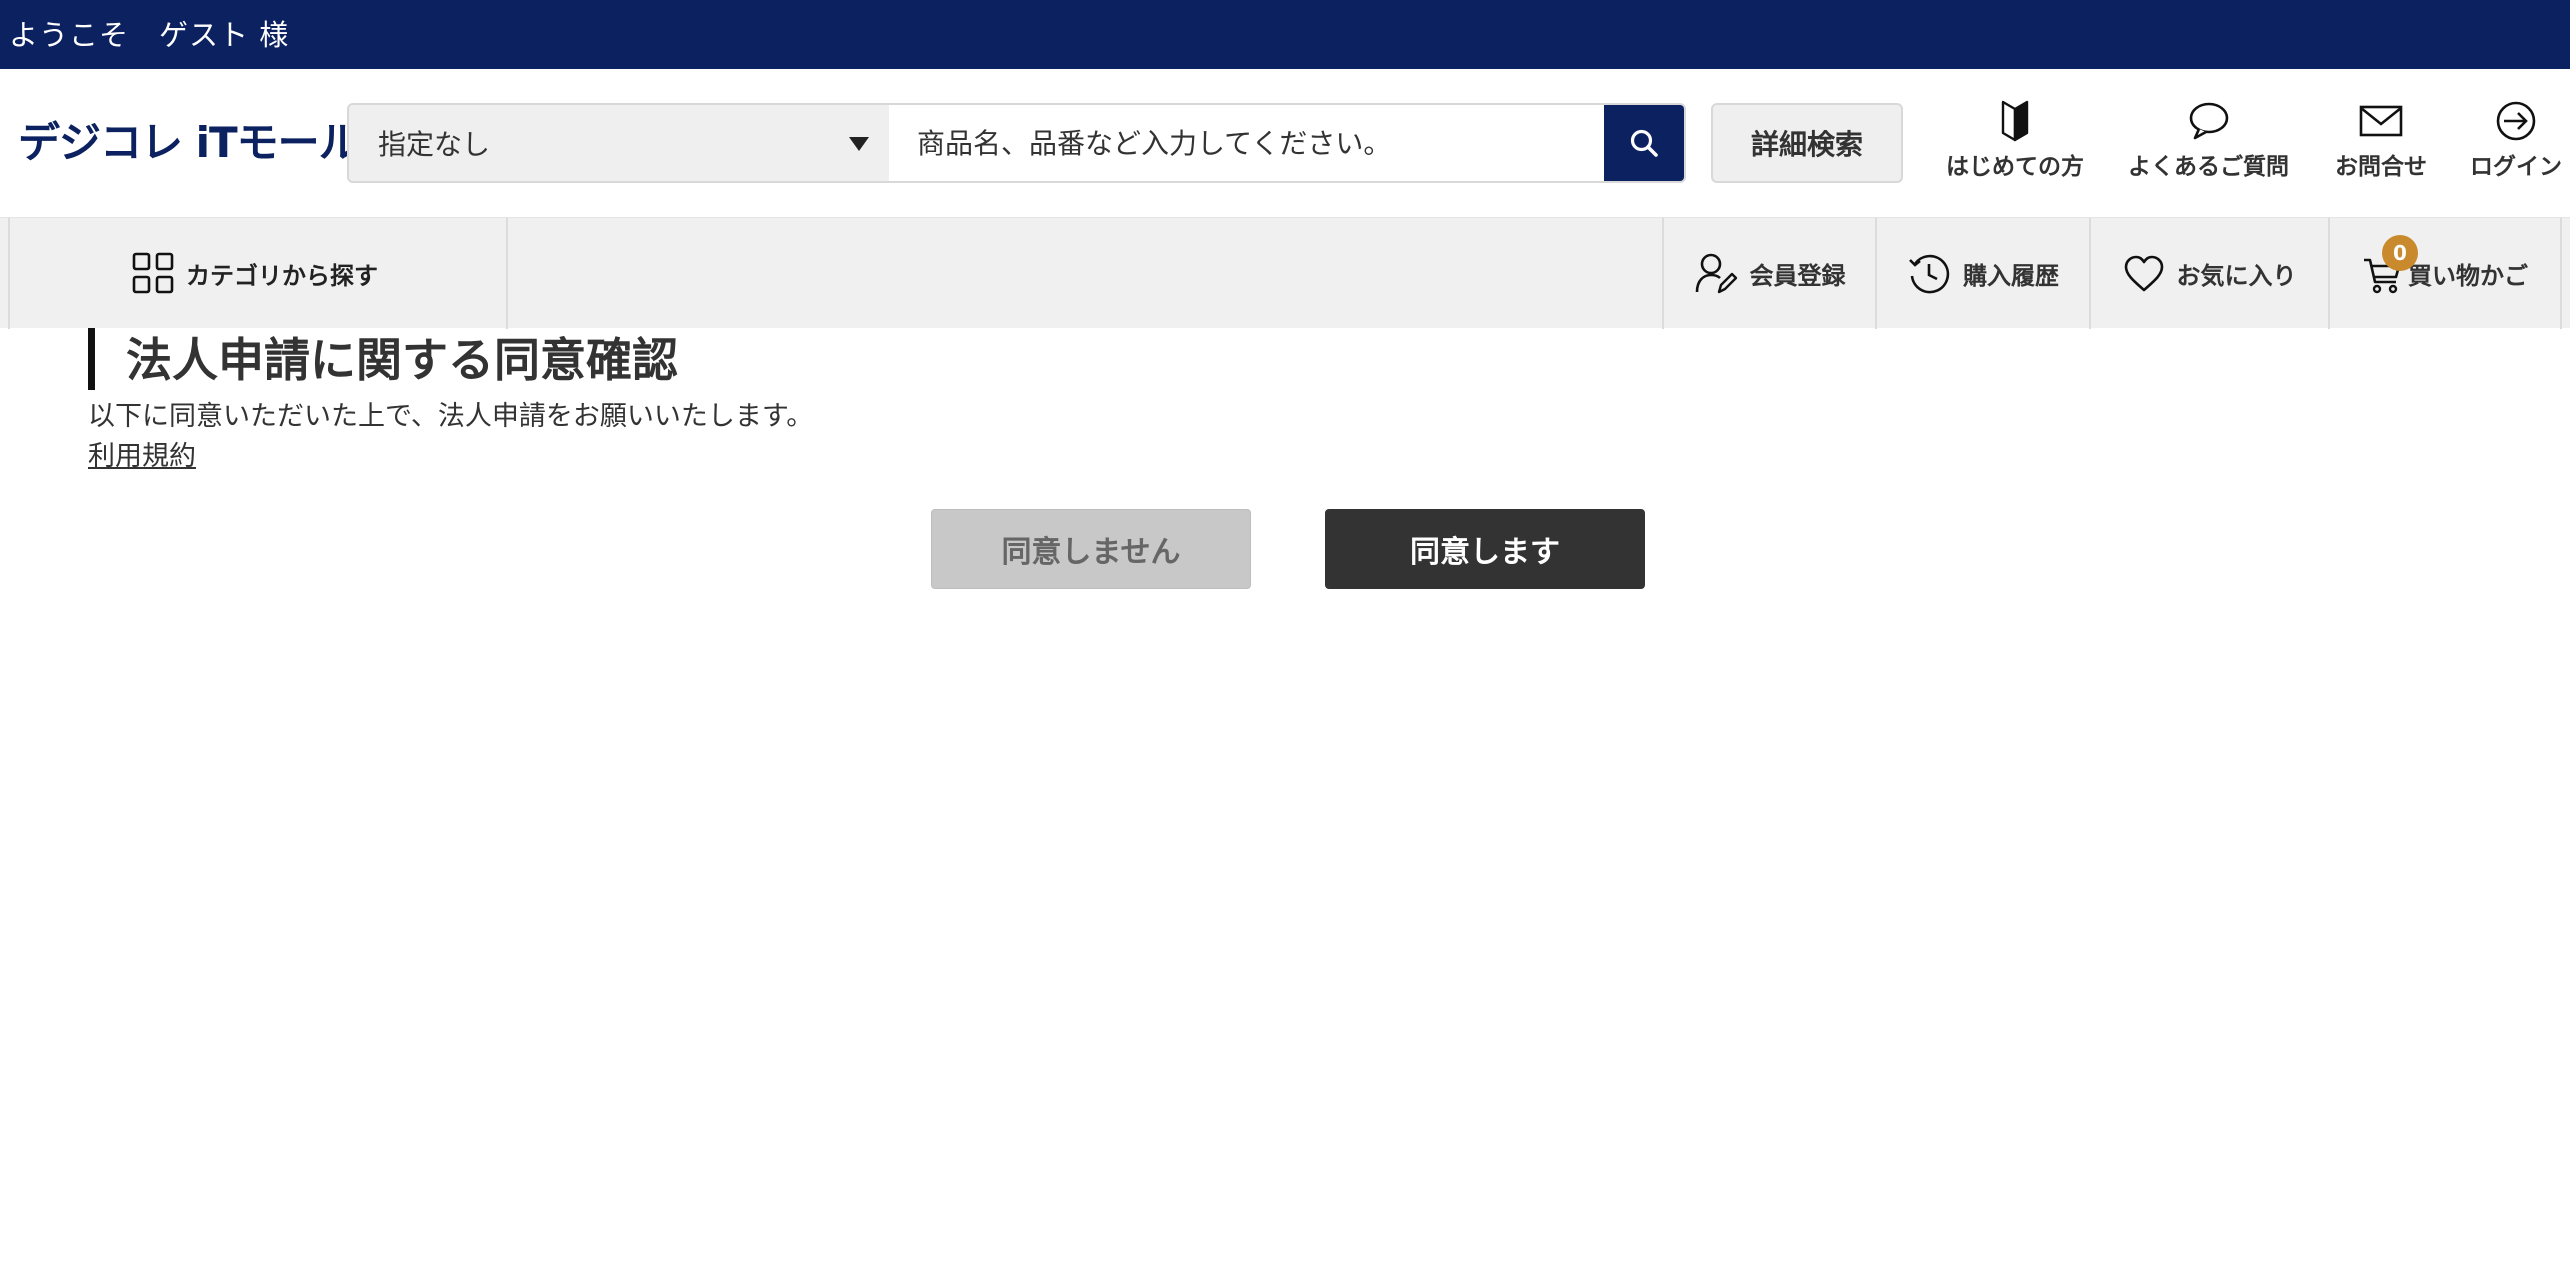  What do you see at coordinates (1285, 34) in the screenshot?
I see `welcome-bar: ようこそ ゲスト 様` at bounding box center [1285, 34].